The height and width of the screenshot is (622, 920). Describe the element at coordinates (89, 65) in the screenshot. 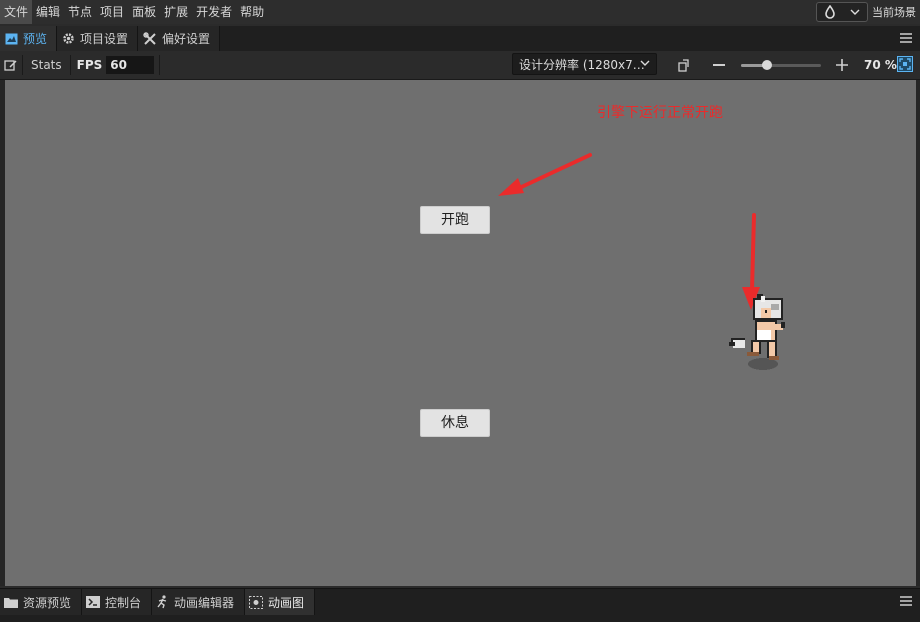

I see `fps-label: FPS` at that location.